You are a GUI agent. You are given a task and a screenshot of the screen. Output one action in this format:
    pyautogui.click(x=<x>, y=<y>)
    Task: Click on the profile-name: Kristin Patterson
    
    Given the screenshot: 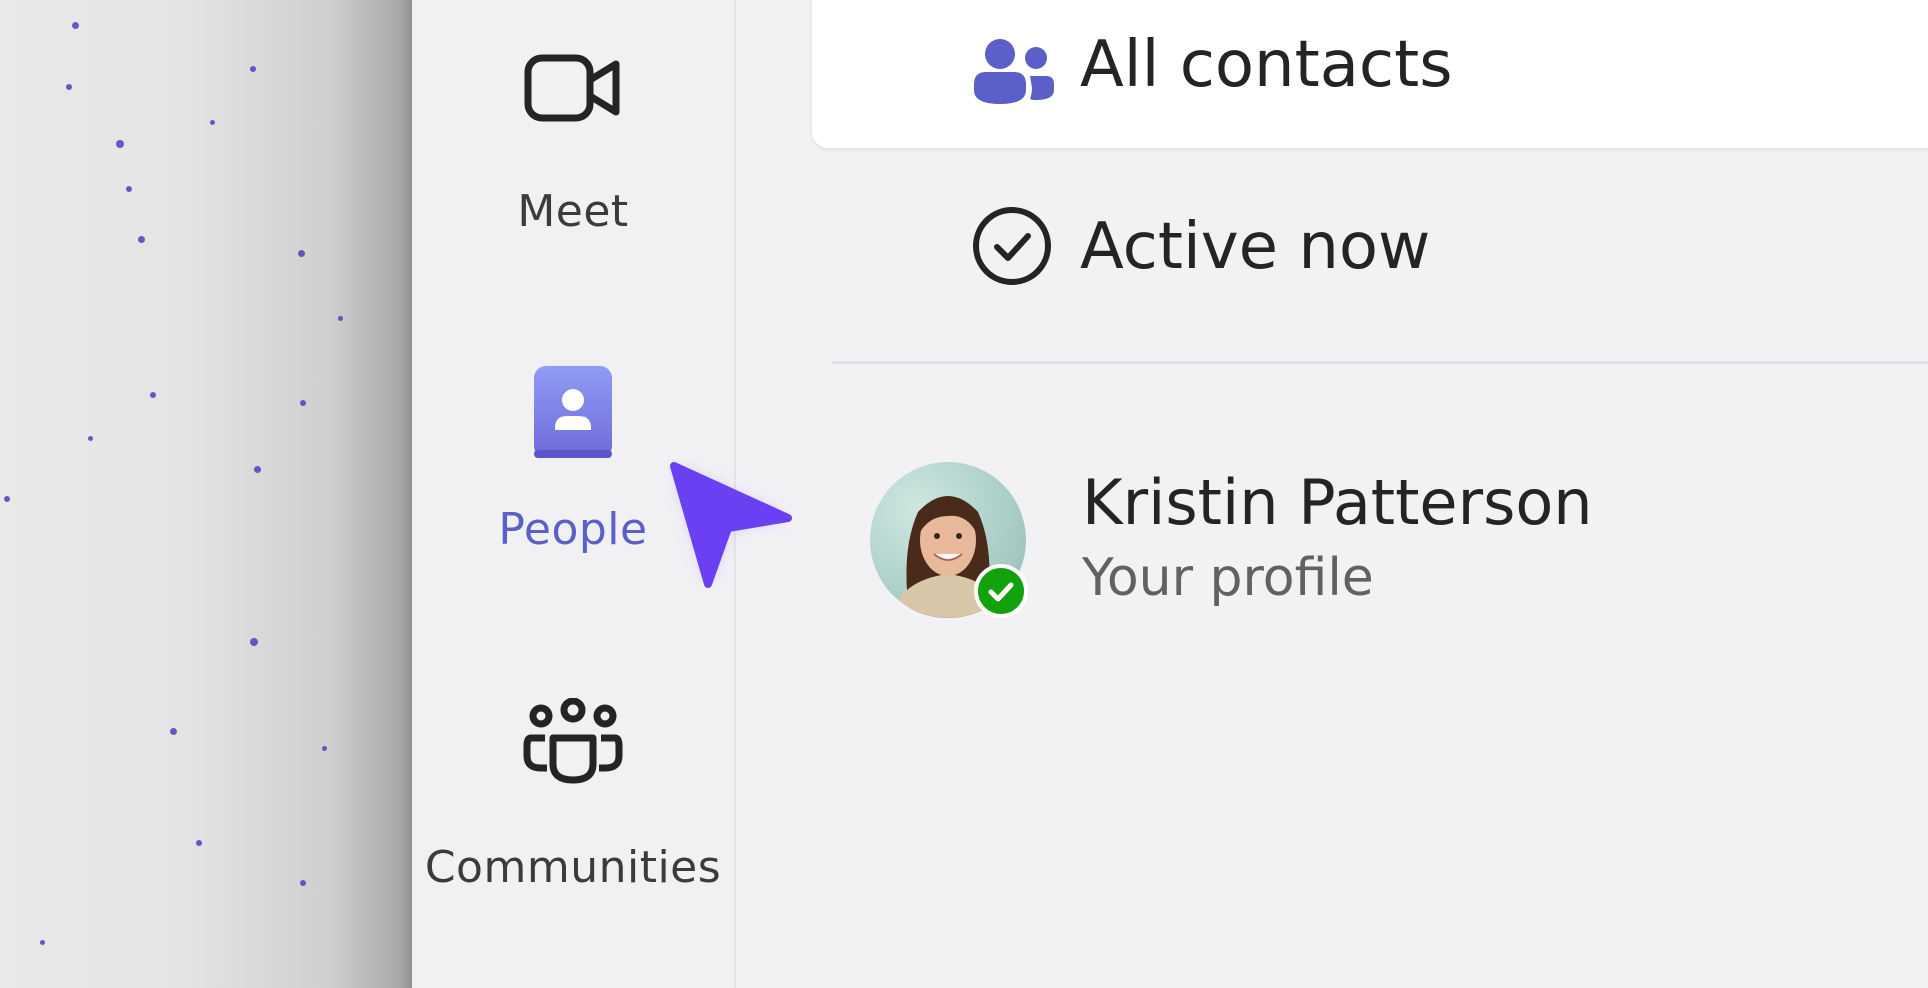 What is the action you would take?
    pyautogui.click(x=1337, y=502)
    